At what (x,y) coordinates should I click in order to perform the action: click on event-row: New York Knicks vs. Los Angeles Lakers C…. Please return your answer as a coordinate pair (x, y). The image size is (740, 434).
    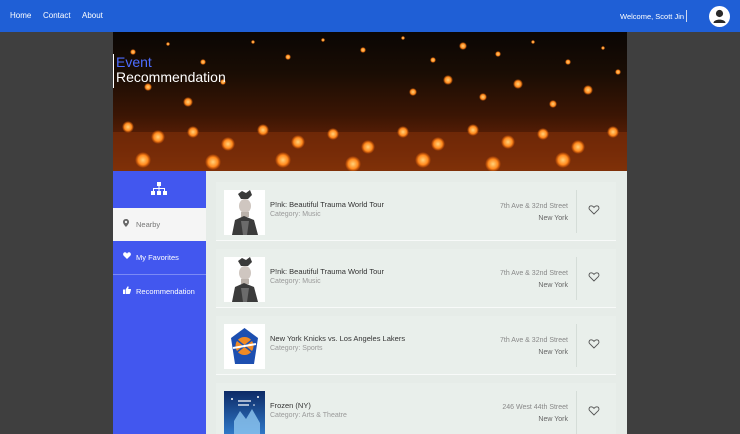
    Looking at the image, I should click on (416, 345).